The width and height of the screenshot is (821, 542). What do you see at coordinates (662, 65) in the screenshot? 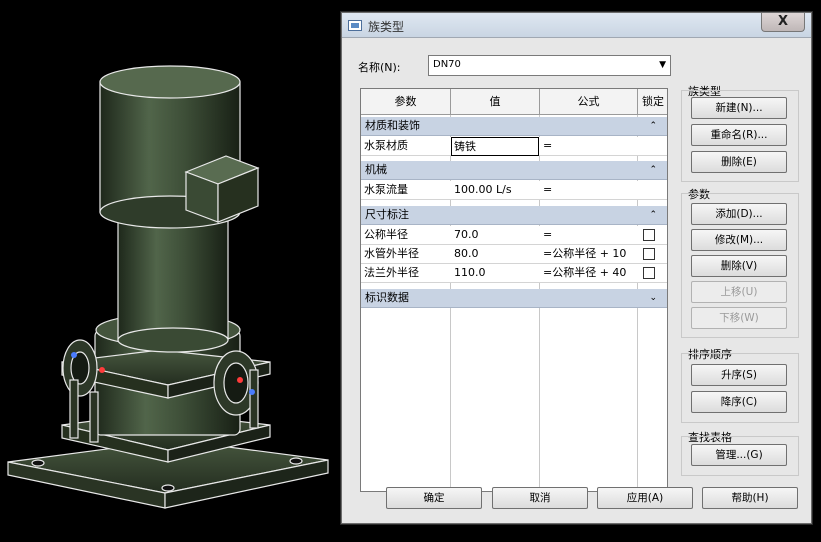
I see `dropdown-arrow-icon: ▼` at bounding box center [662, 65].